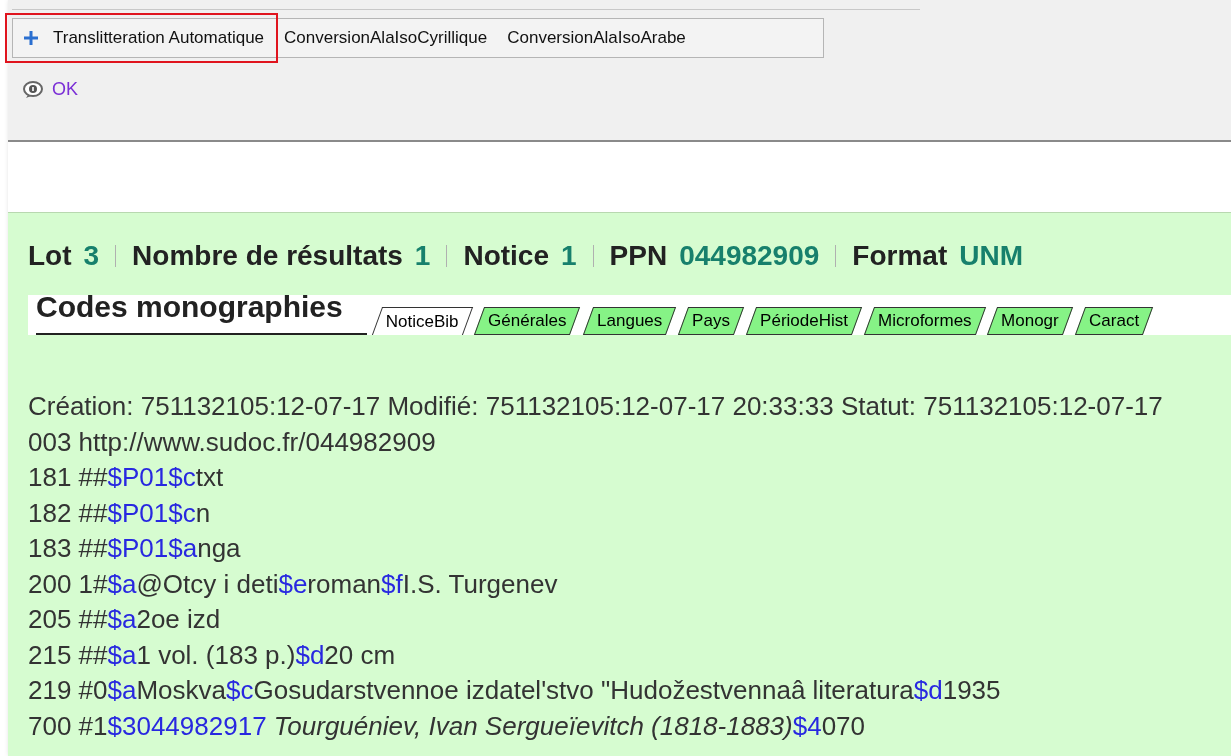 This screenshot has width=1231, height=756. Describe the element at coordinates (212, 655) in the screenshot. I see `record-line: 215 ##$a1 vol. (183 p.)$d20 cm` at that location.